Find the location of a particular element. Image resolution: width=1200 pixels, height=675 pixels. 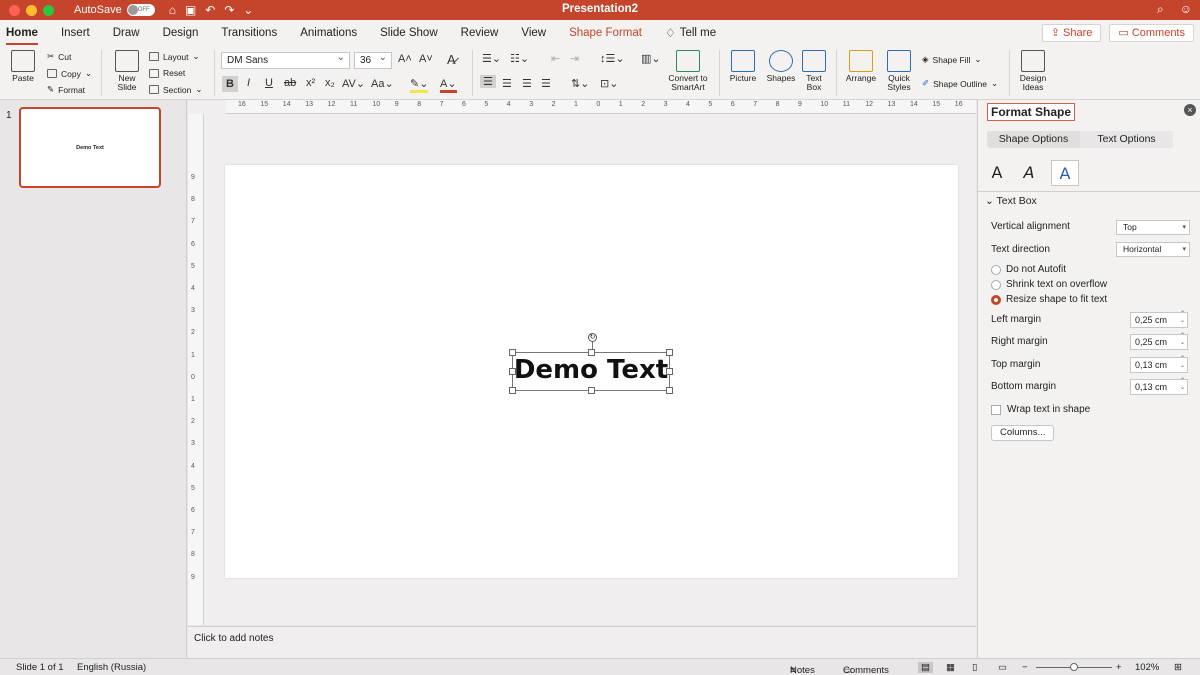

notes-pane: Click to add notes is located at coordinates (582, 642).